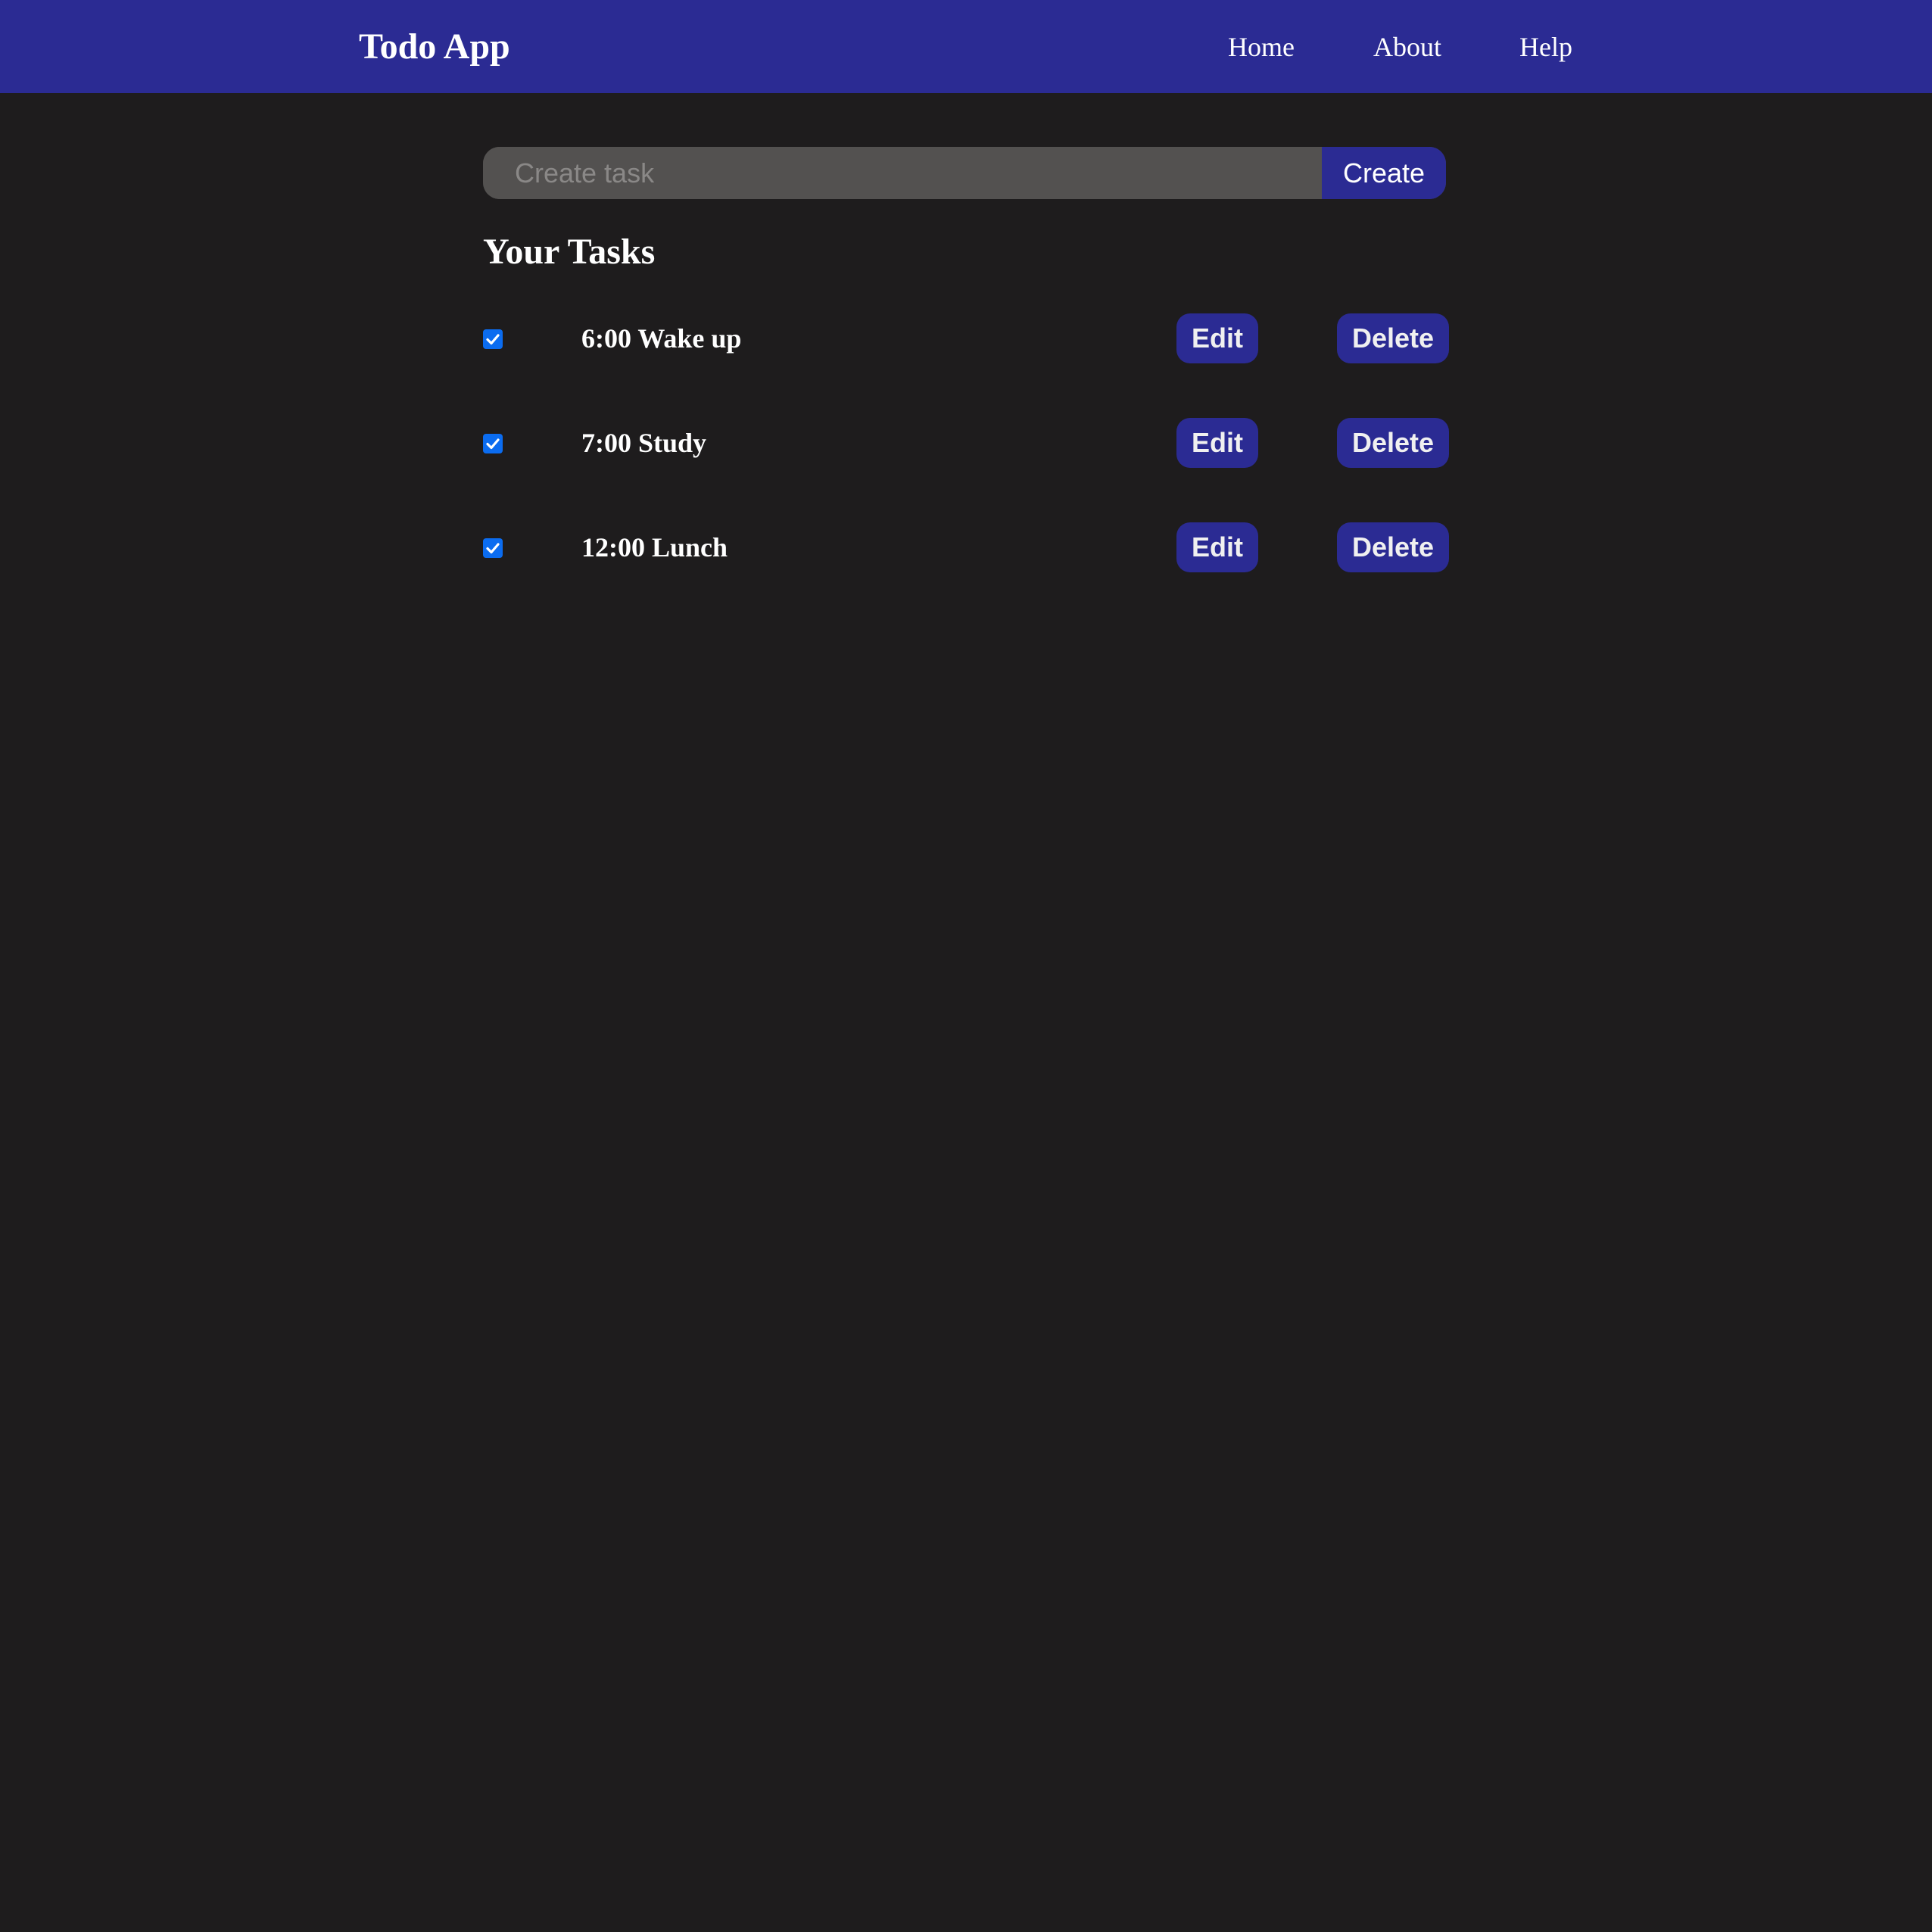 The image size is (1932, 1932). Describe the element at coordinates (661, 338) in the screenshot. I see `task-label: 6:00 Wake up` at that location.